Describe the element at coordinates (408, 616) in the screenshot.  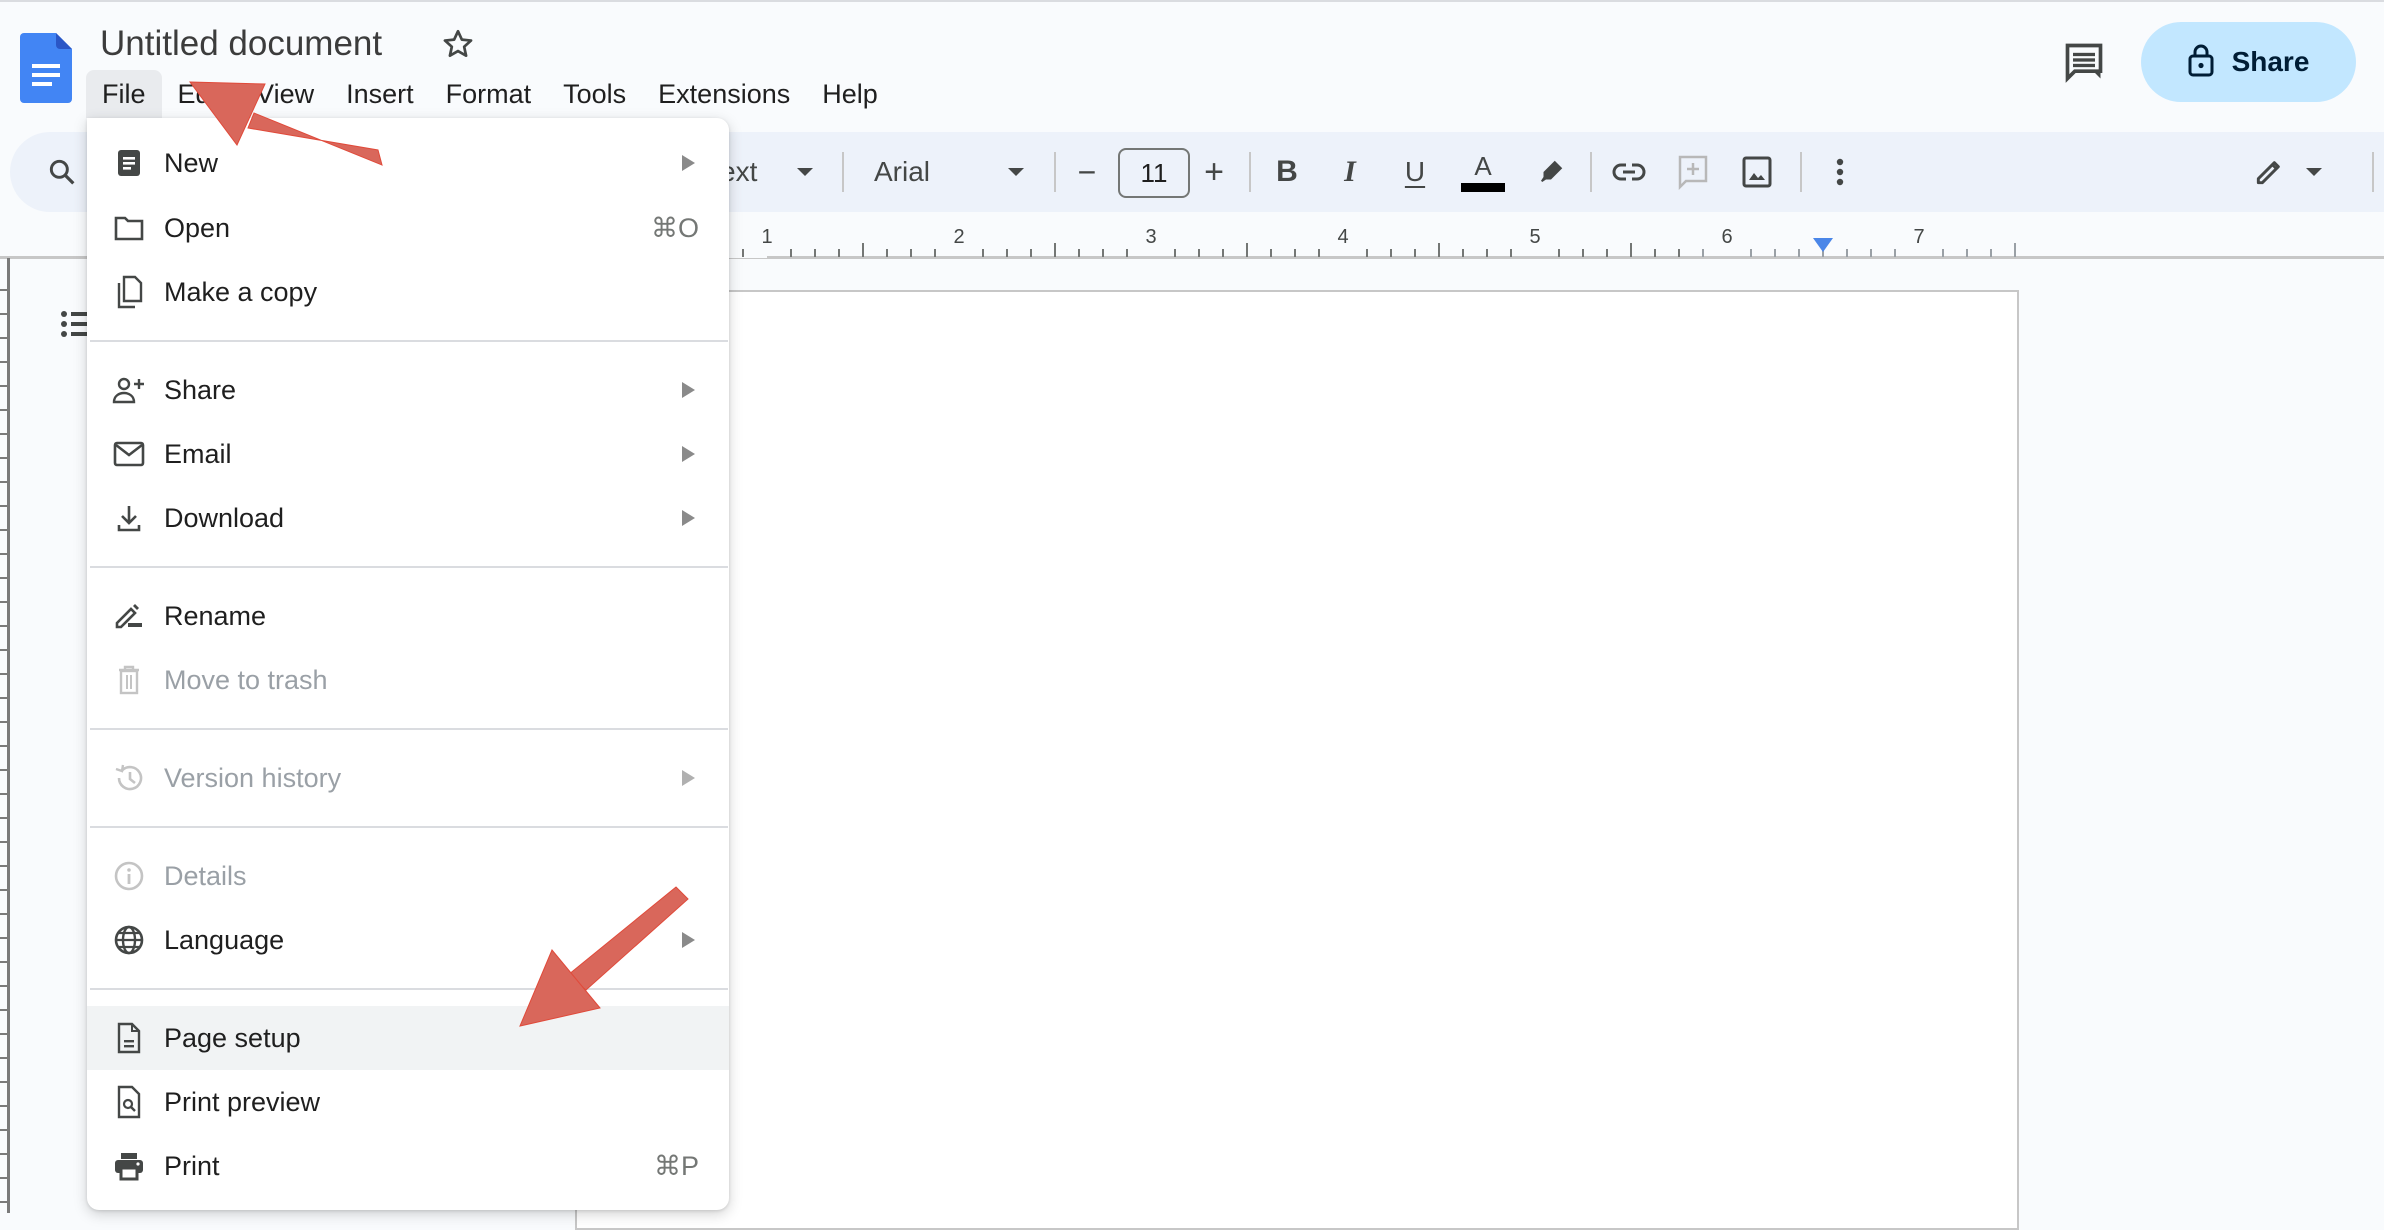
I see `menu-item-rename: Rename` at that location.